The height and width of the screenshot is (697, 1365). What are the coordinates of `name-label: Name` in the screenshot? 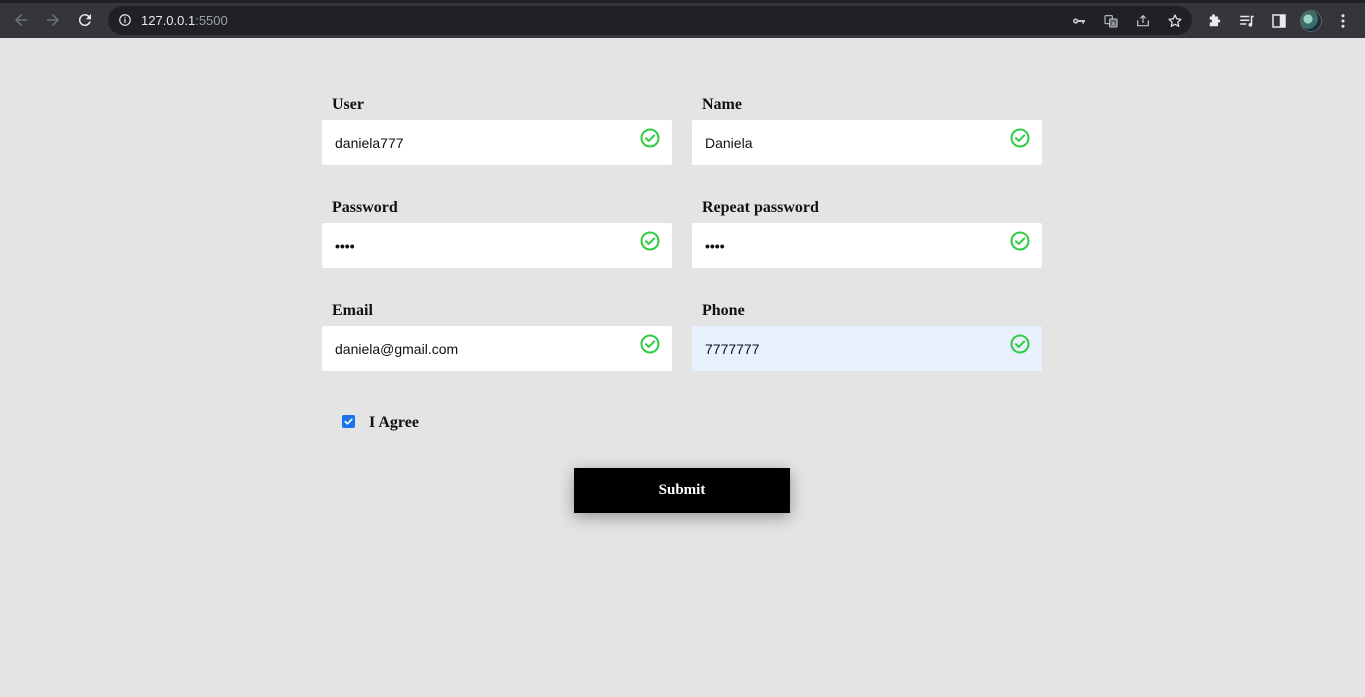 It's located at (722, 104).